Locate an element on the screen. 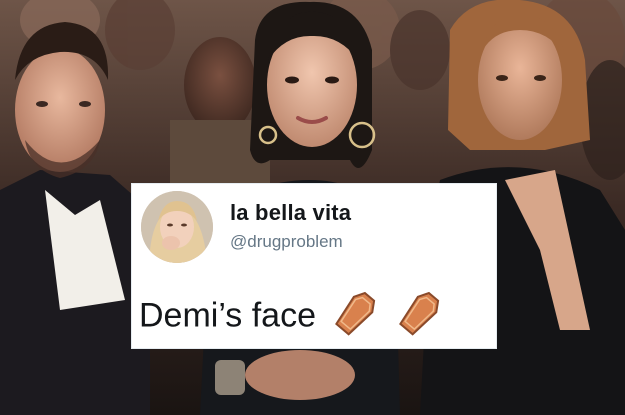 Image resolution: width=625 pixels, height=415 pixels. tweet-text-content: Demi’s face is located at coordinates (227, 315).